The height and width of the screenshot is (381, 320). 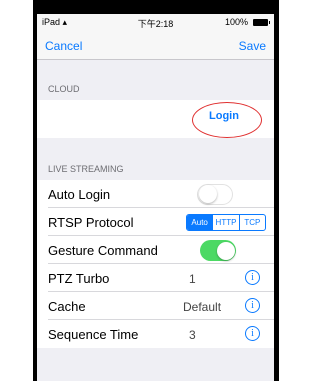 I want to click on sequence-time-row: Sequence Time 3 i, so click(x=155, y=334).